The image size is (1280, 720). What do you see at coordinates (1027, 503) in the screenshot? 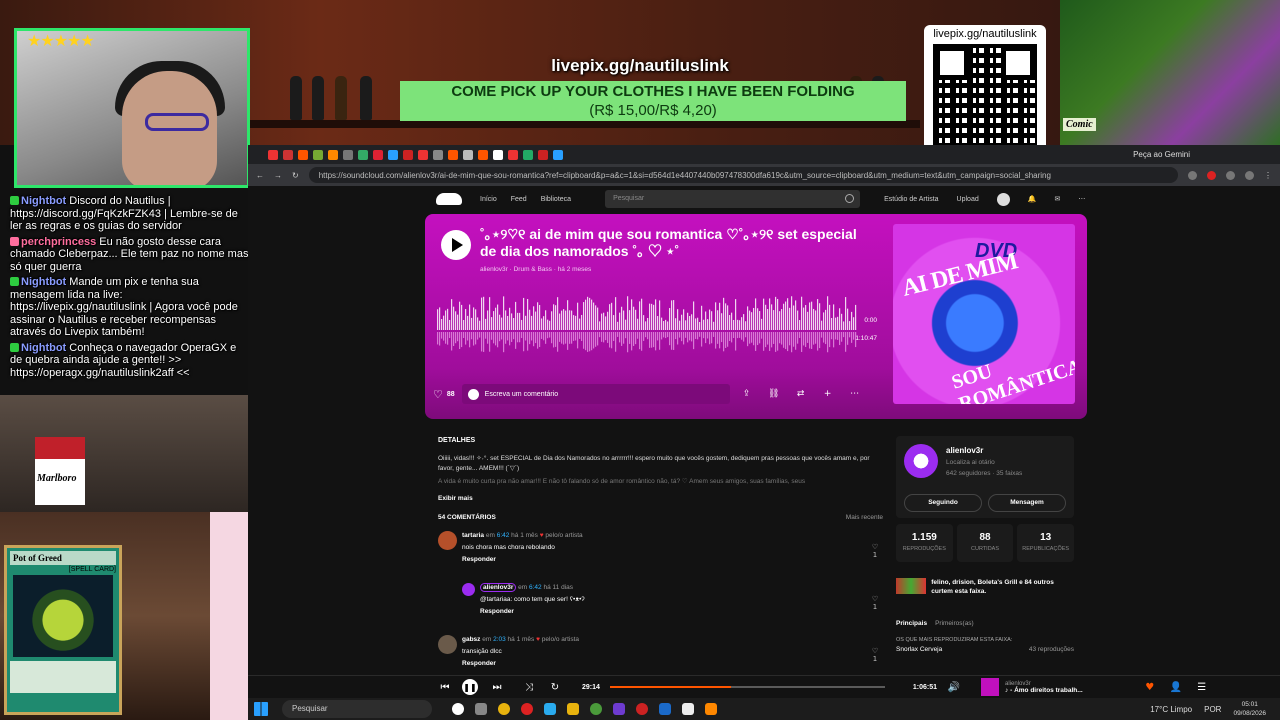
I see `message-button: Mensagem` at bounding box center [1027, 503].